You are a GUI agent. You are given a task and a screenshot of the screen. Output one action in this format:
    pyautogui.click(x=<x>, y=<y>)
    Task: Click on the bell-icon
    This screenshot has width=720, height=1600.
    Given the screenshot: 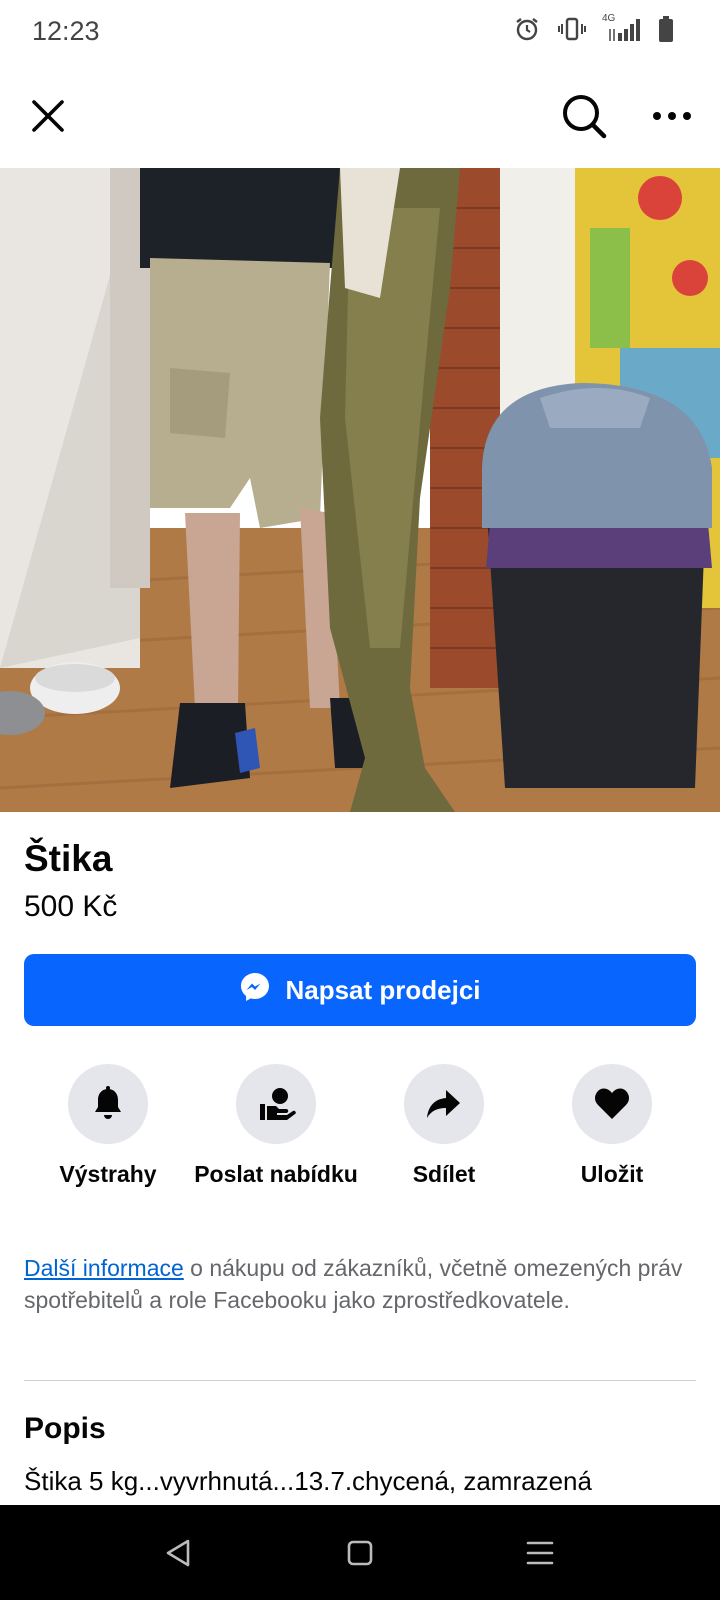 What is the action you would take?
    pyautogui.click(x=108, y=1104)
    